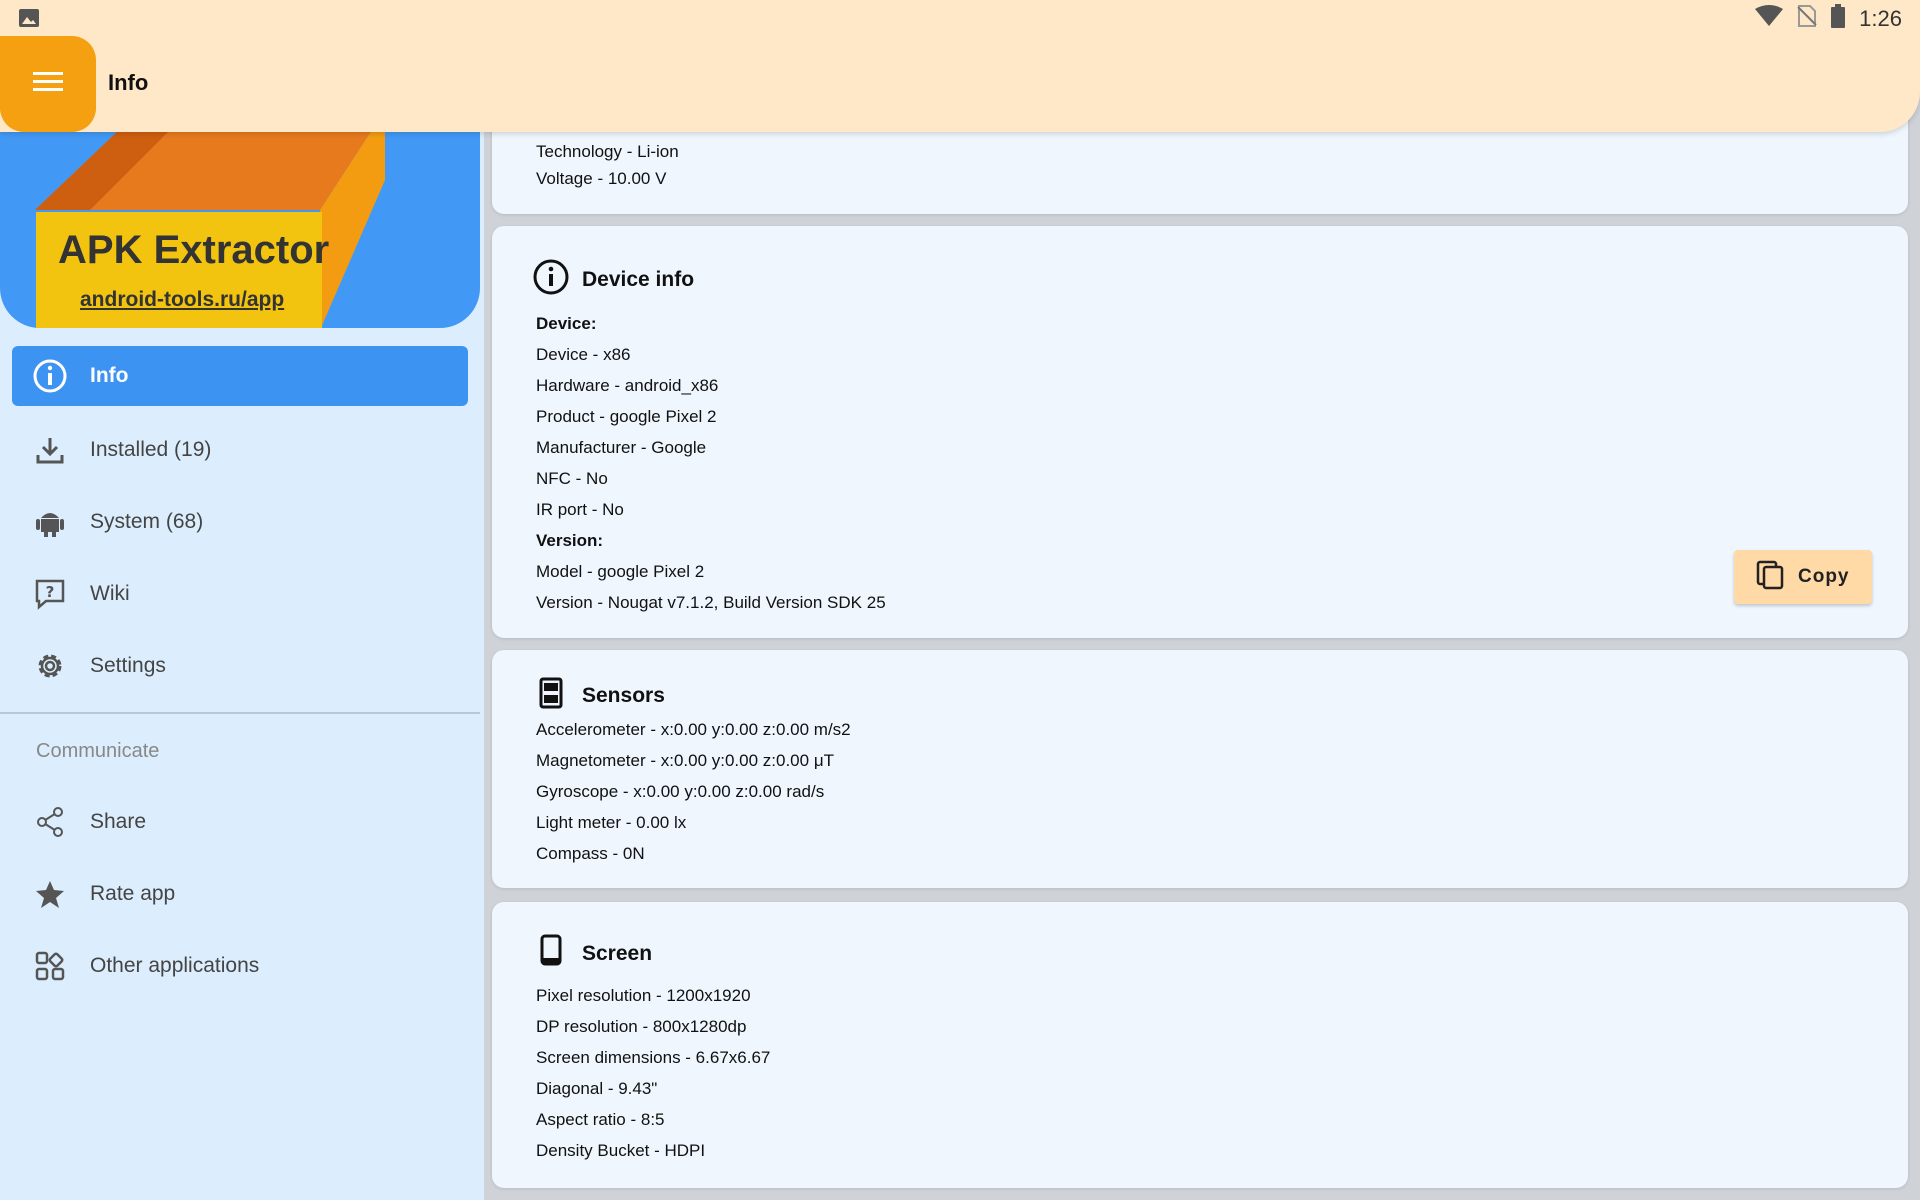  I want to click on wifi-icon, so click(1769, 18).